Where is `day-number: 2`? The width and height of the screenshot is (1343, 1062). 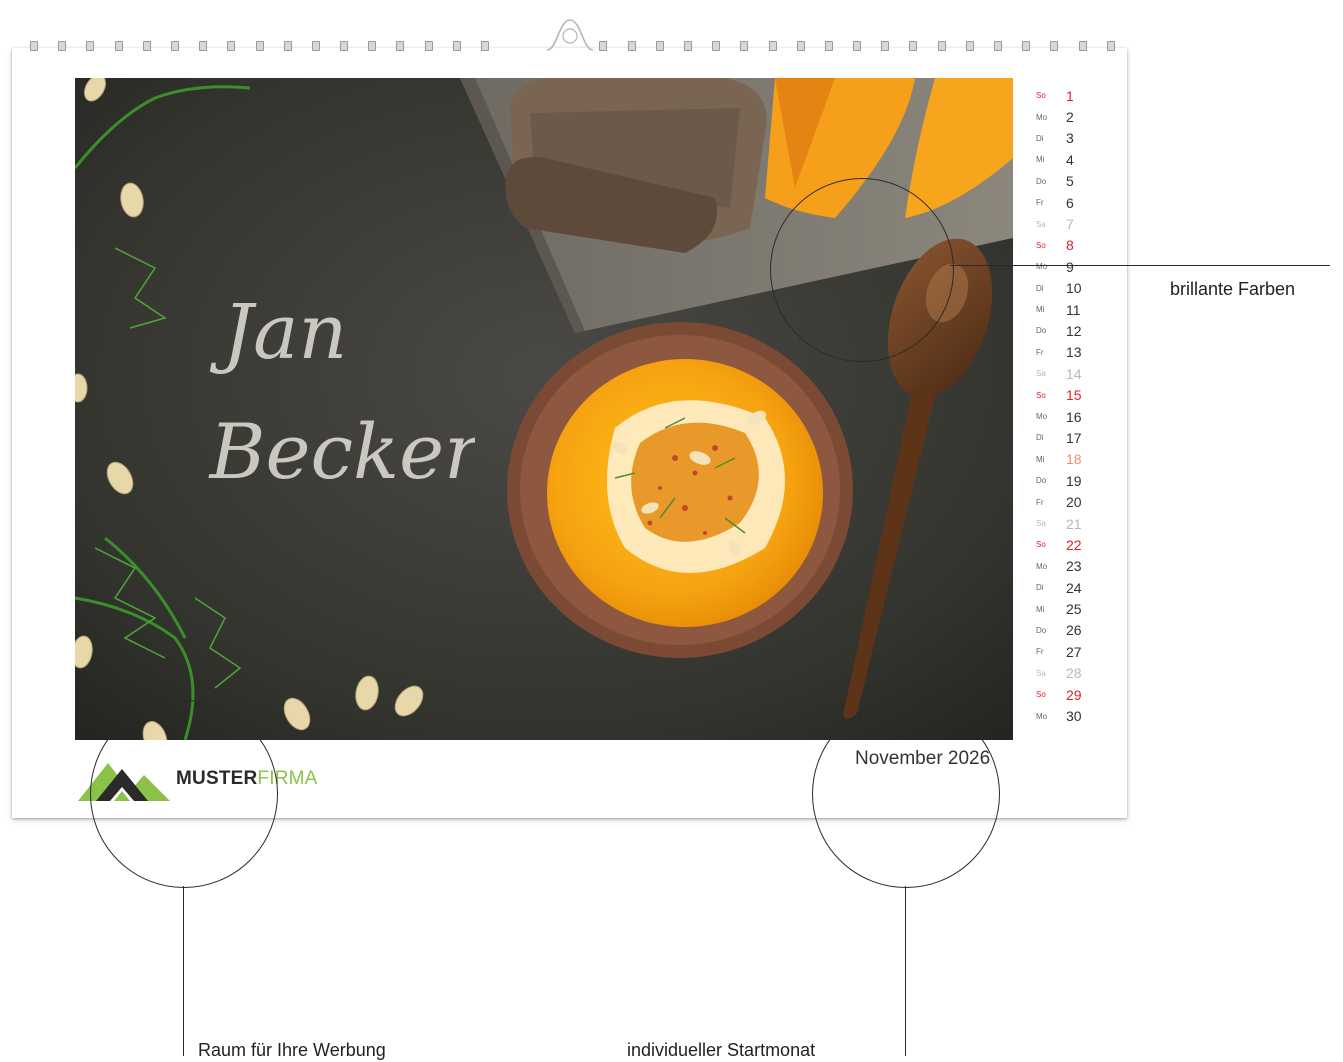 day-number: 2 is located at coordinates (1070, 117).